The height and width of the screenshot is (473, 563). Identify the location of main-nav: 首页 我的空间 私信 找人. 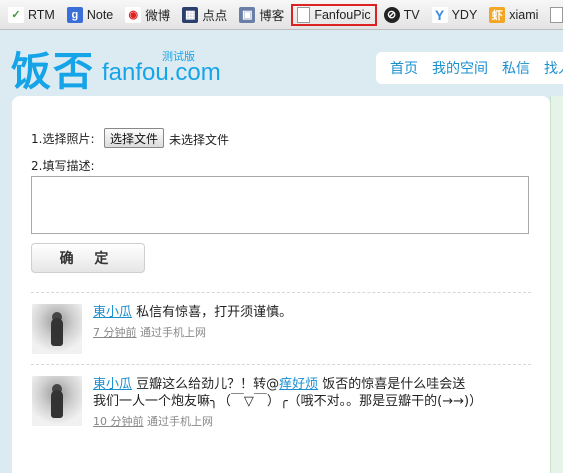
(469, 68).